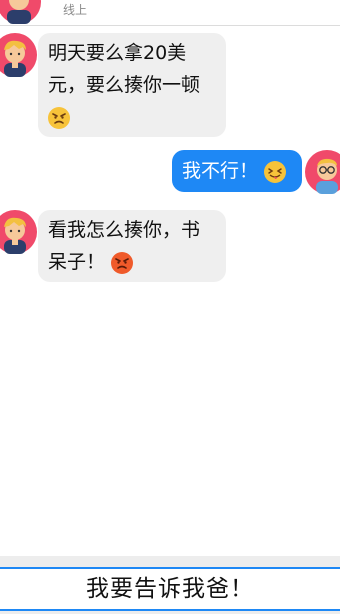  I want to click on message-text: 呆子！, so click(77, 262).